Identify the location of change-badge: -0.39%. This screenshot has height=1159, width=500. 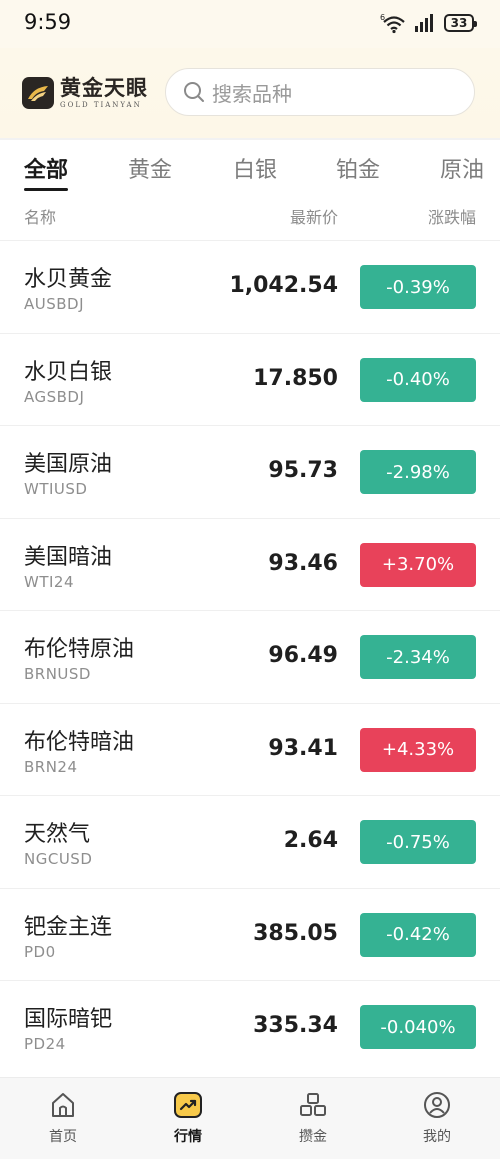
(418, 287).